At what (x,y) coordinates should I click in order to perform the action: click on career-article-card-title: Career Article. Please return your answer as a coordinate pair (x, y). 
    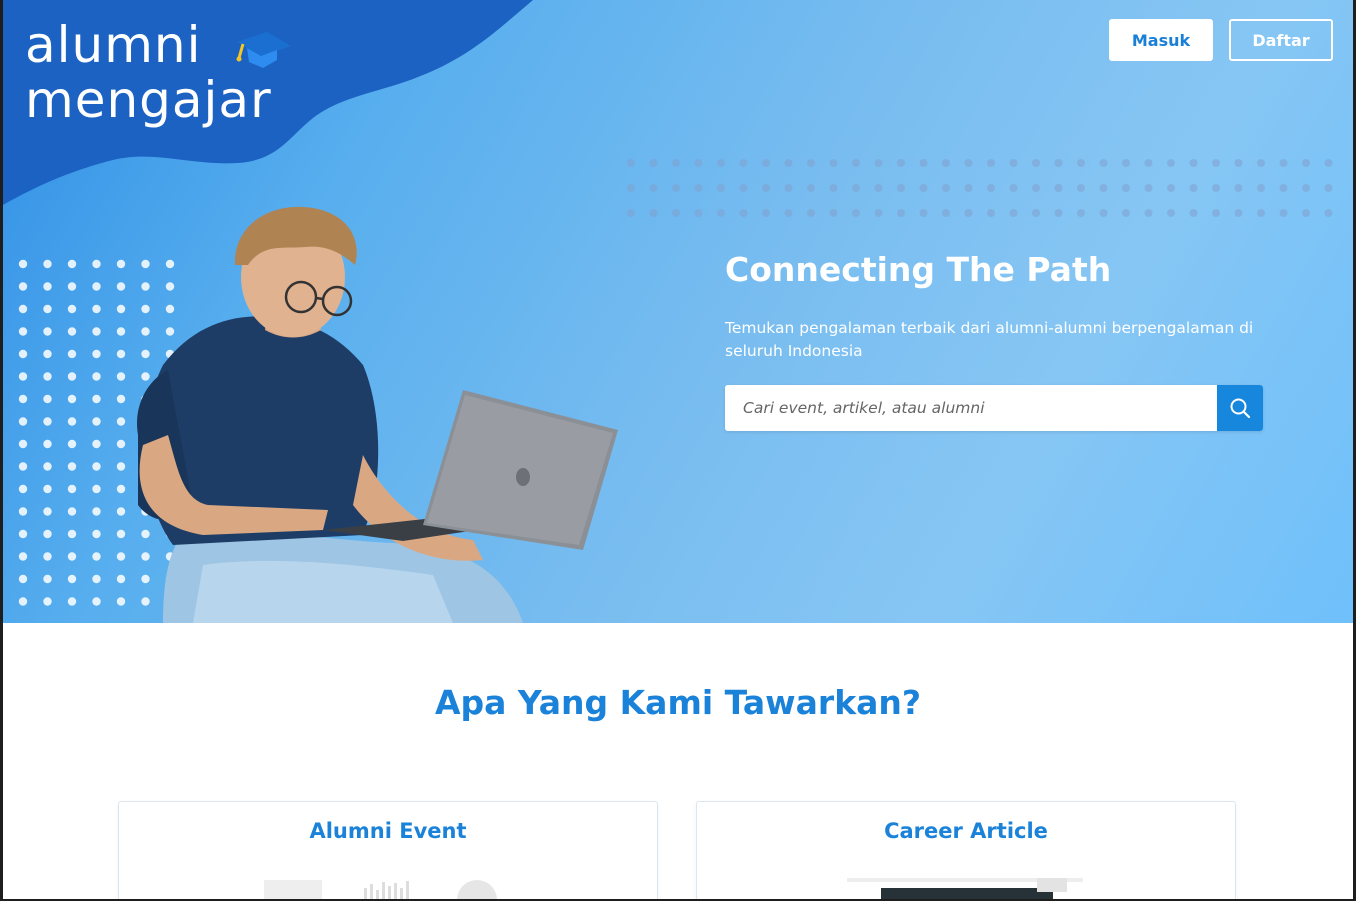
    Looking at the image, I should click on (966, 831).